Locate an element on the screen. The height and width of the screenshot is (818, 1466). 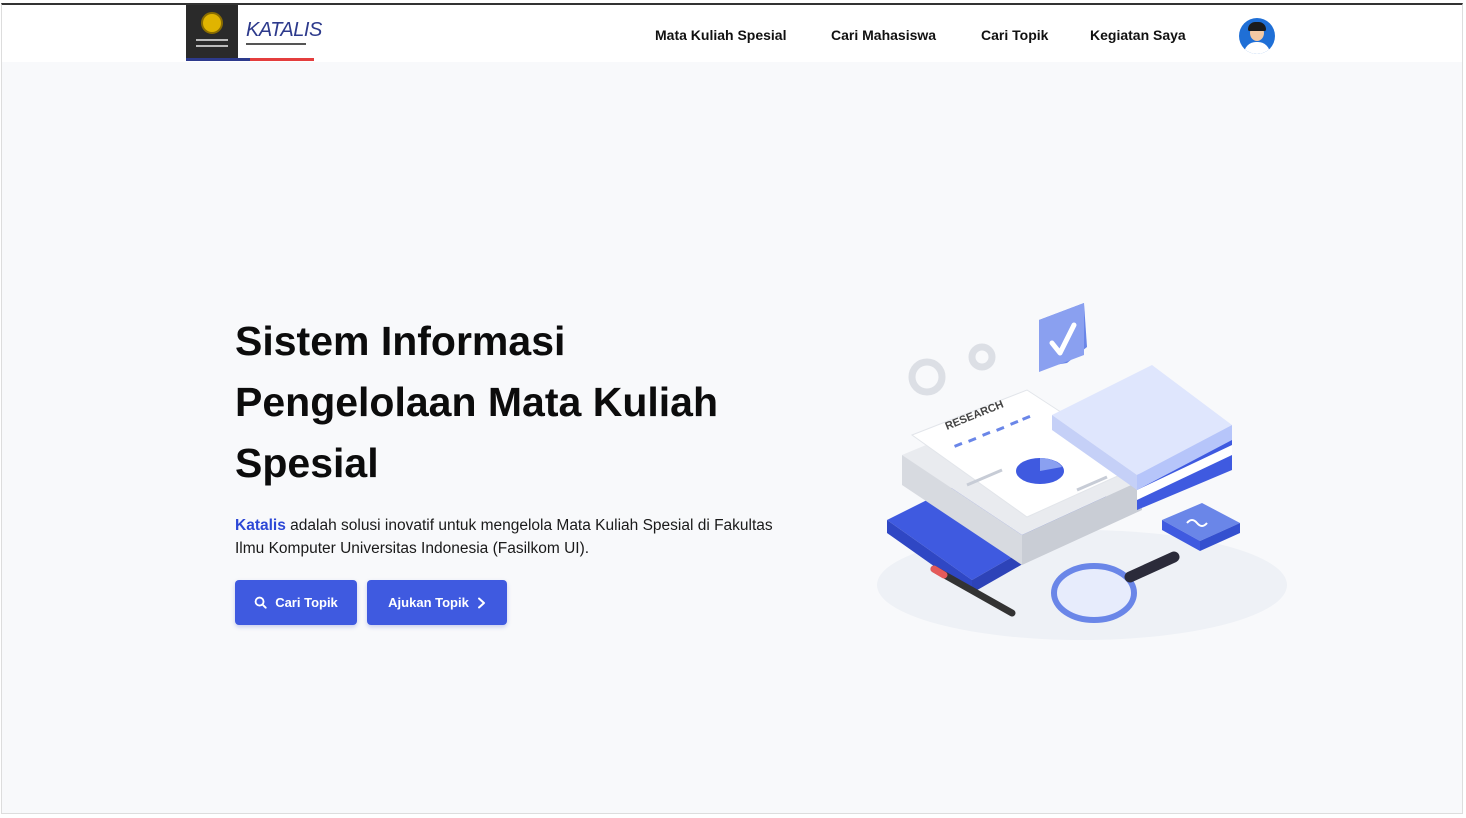
search-topic-button-label: Cari Topik is located at coordinates (306, 602).